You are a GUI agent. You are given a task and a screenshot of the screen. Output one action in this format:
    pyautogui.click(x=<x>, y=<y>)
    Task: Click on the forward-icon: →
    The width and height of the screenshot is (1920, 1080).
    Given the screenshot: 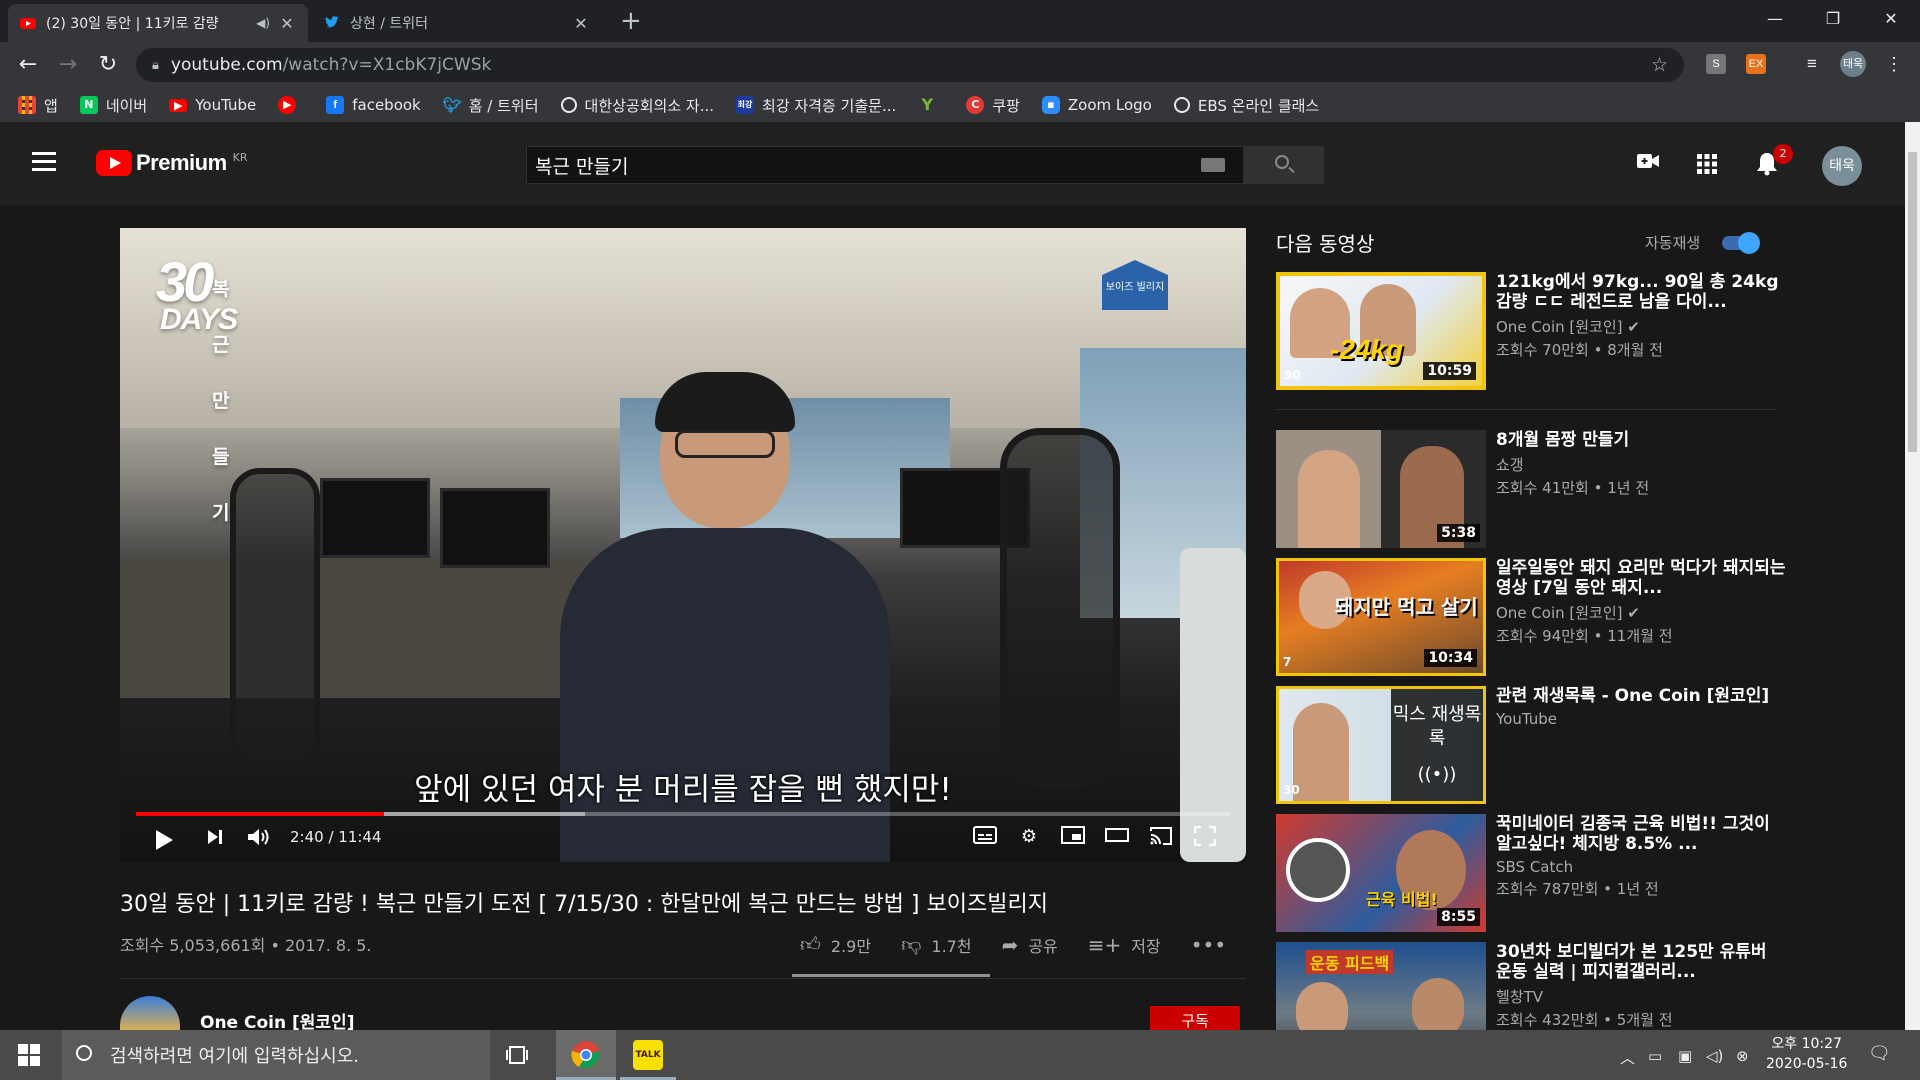 What is the action you would take?
    pyautogui.click(x=68, y=64)
    